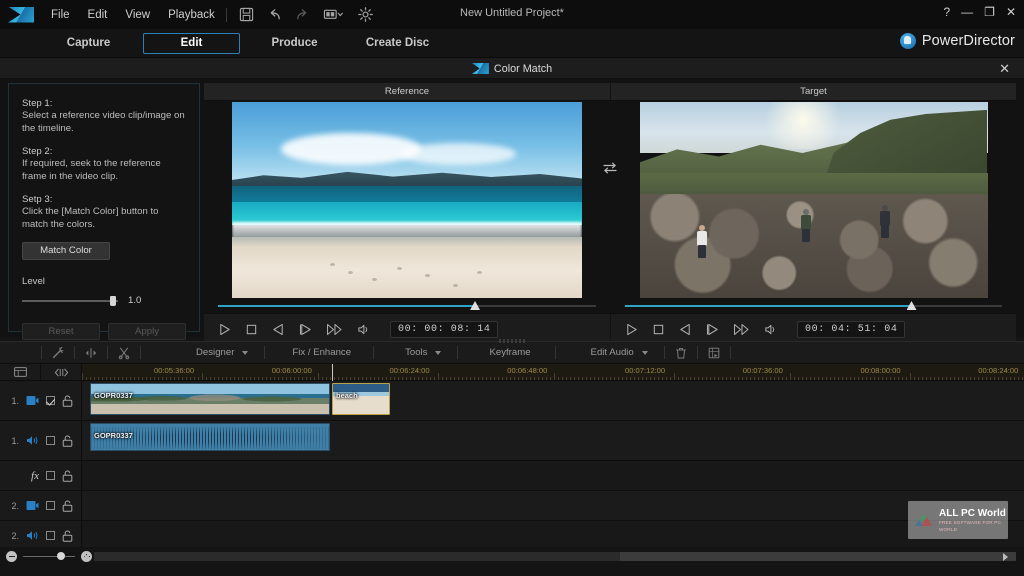 This screenshot has height=576, width=1024. I want to click on horizontal-scroll-thumb, so click(818, 556).